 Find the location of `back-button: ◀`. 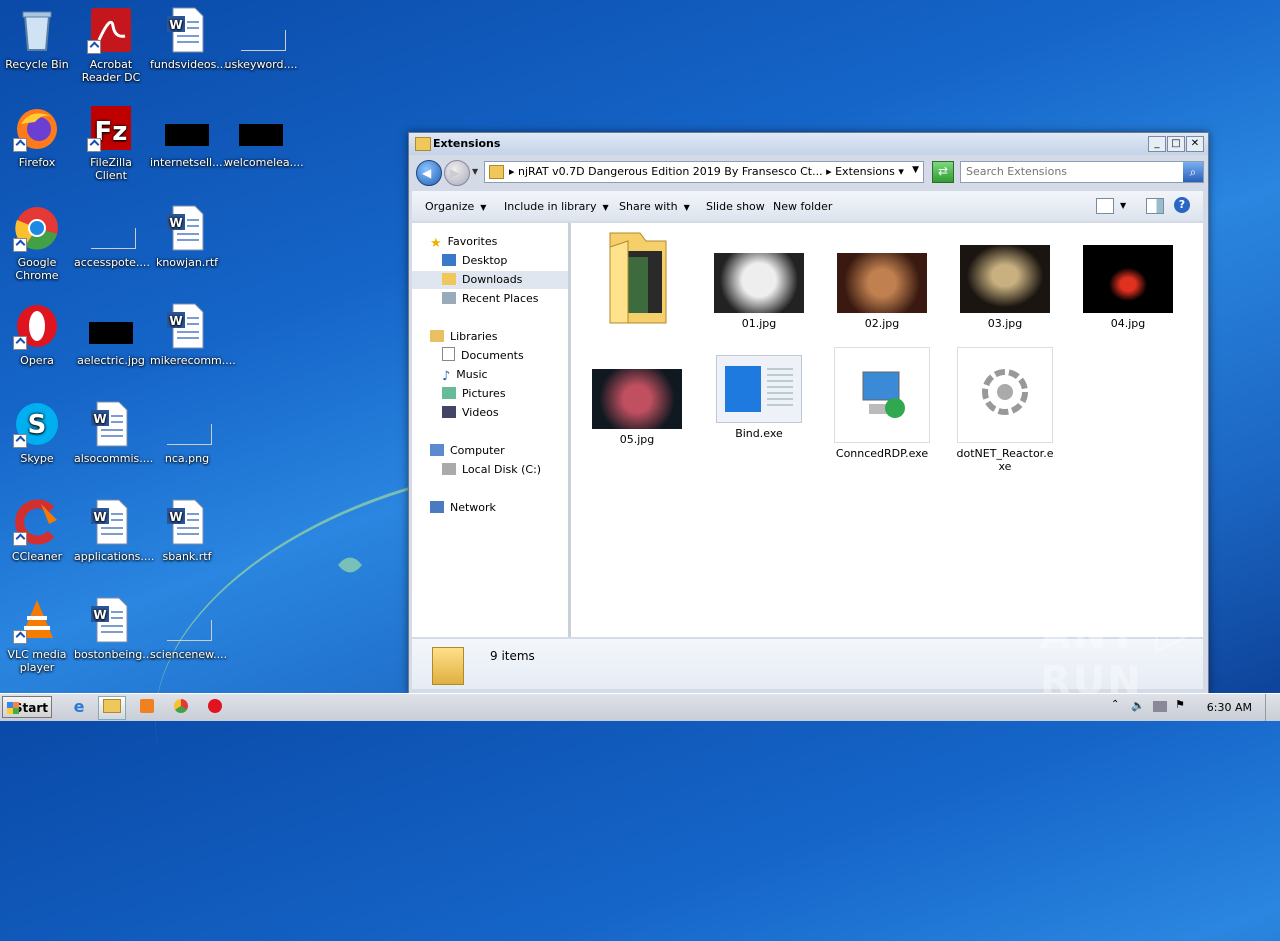

back-button: ◀ is located at coordinates (429, 173).